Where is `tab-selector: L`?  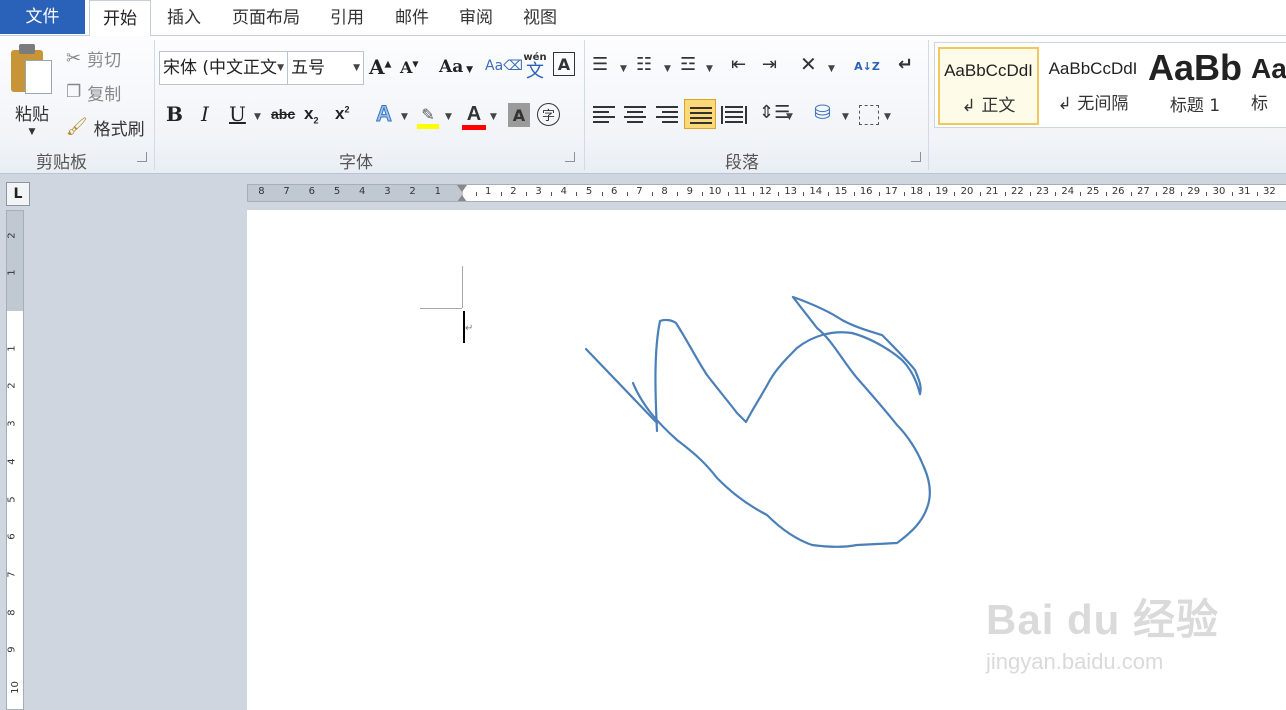 tab-selector: L is located at coordinates (18, 194).